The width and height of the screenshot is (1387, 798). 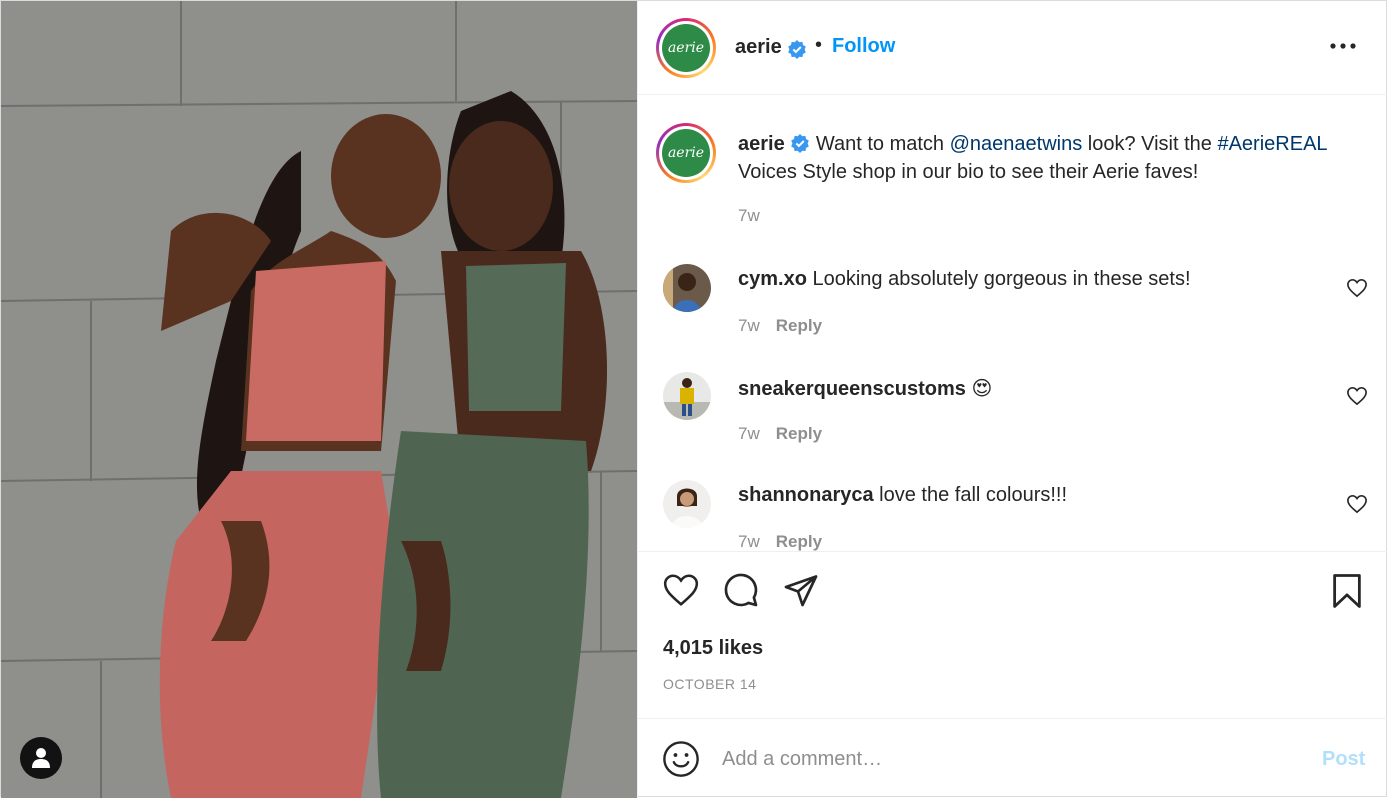 I want to click on user-tag-icon, so click(x=41, y=758).